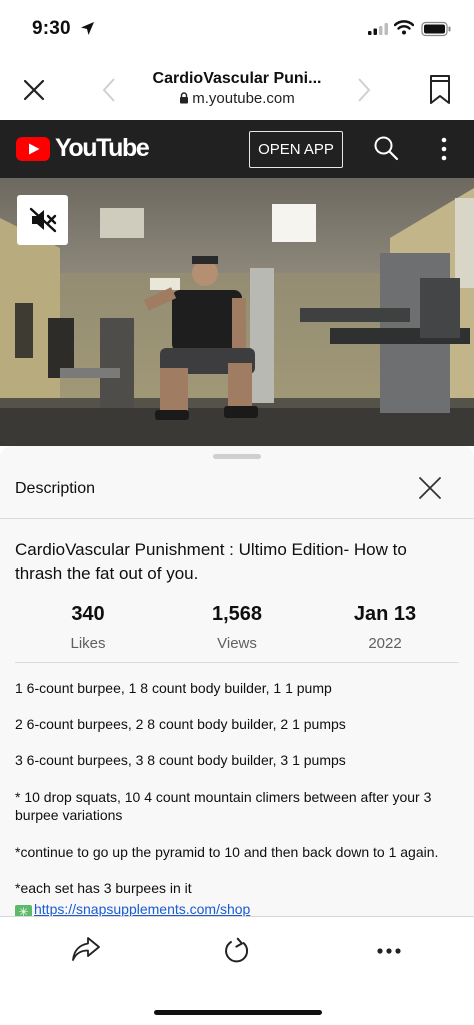 Image resolution: width=474 pixels, height=1025 pixels. I want to click on likes-count: 340, so click(88, 614).